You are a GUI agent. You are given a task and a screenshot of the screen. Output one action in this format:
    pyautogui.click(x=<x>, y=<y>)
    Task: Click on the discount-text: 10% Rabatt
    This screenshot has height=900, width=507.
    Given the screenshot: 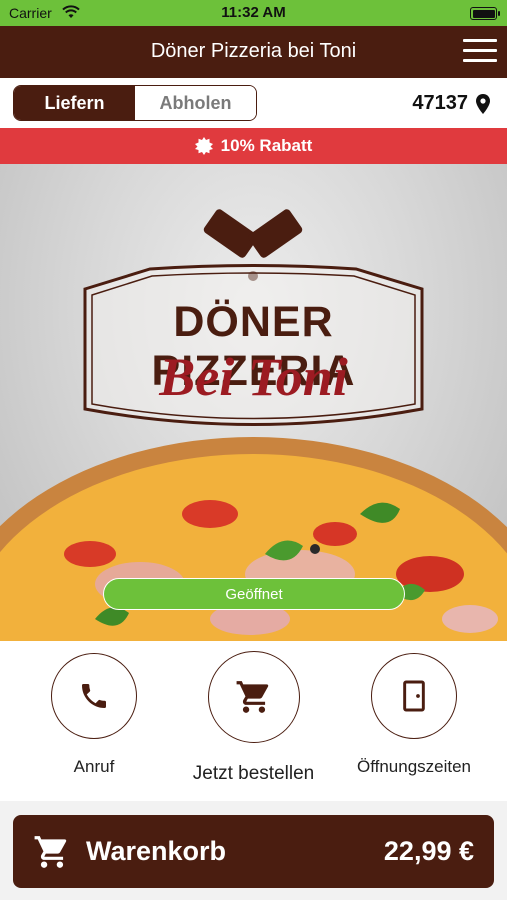 What is the action you would take?
    pyautogui.click(x=266, y=145)
    